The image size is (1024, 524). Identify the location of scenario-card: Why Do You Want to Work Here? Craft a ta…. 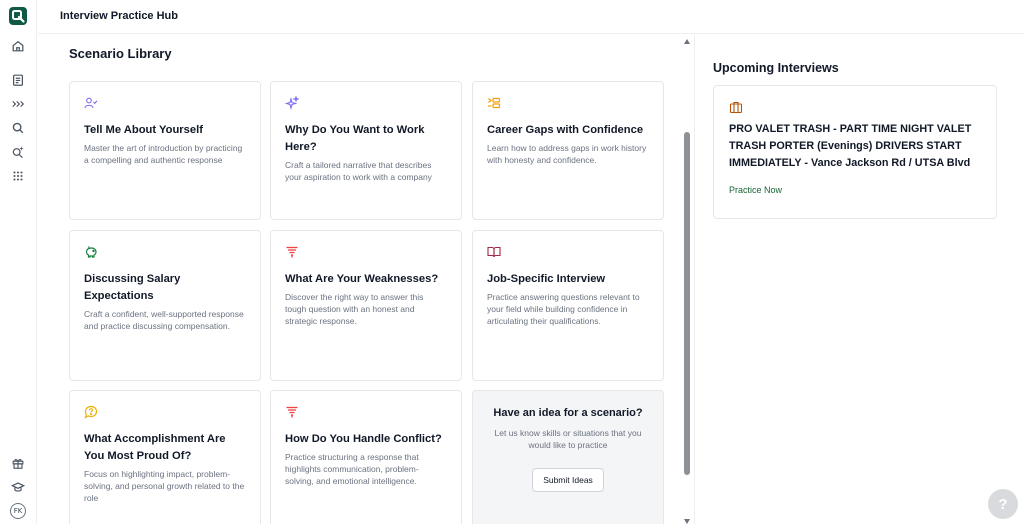
(366, 150).